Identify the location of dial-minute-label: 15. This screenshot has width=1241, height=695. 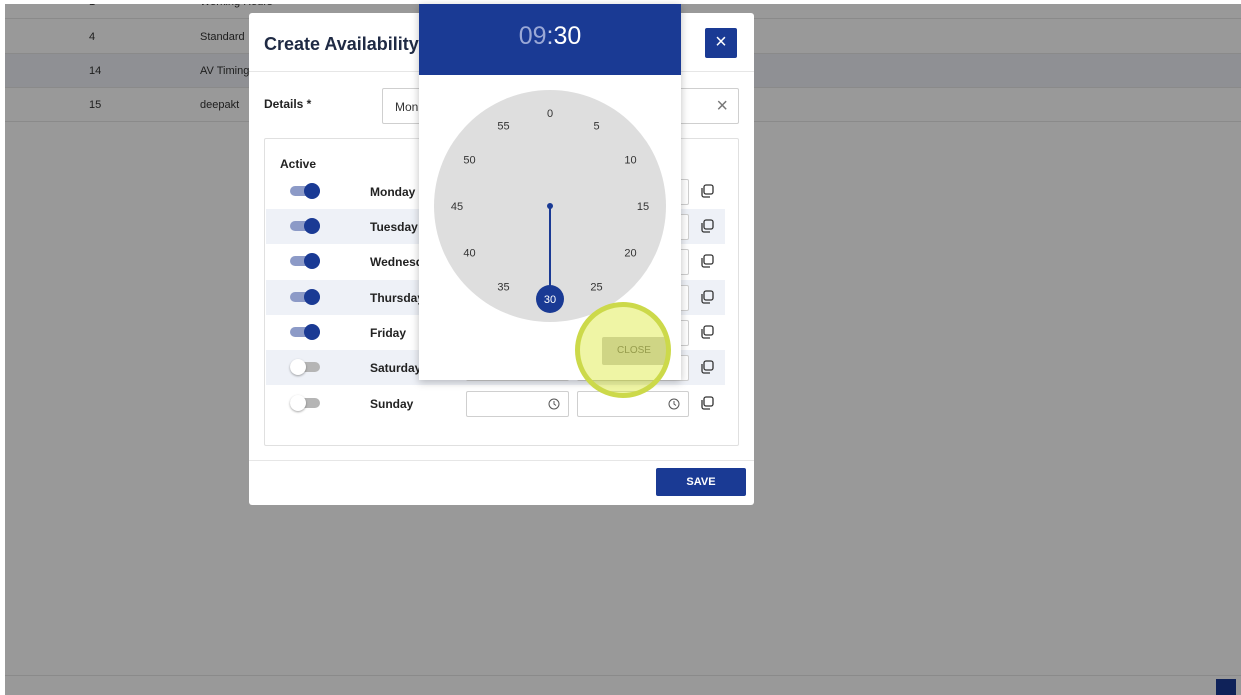
(643, 207).